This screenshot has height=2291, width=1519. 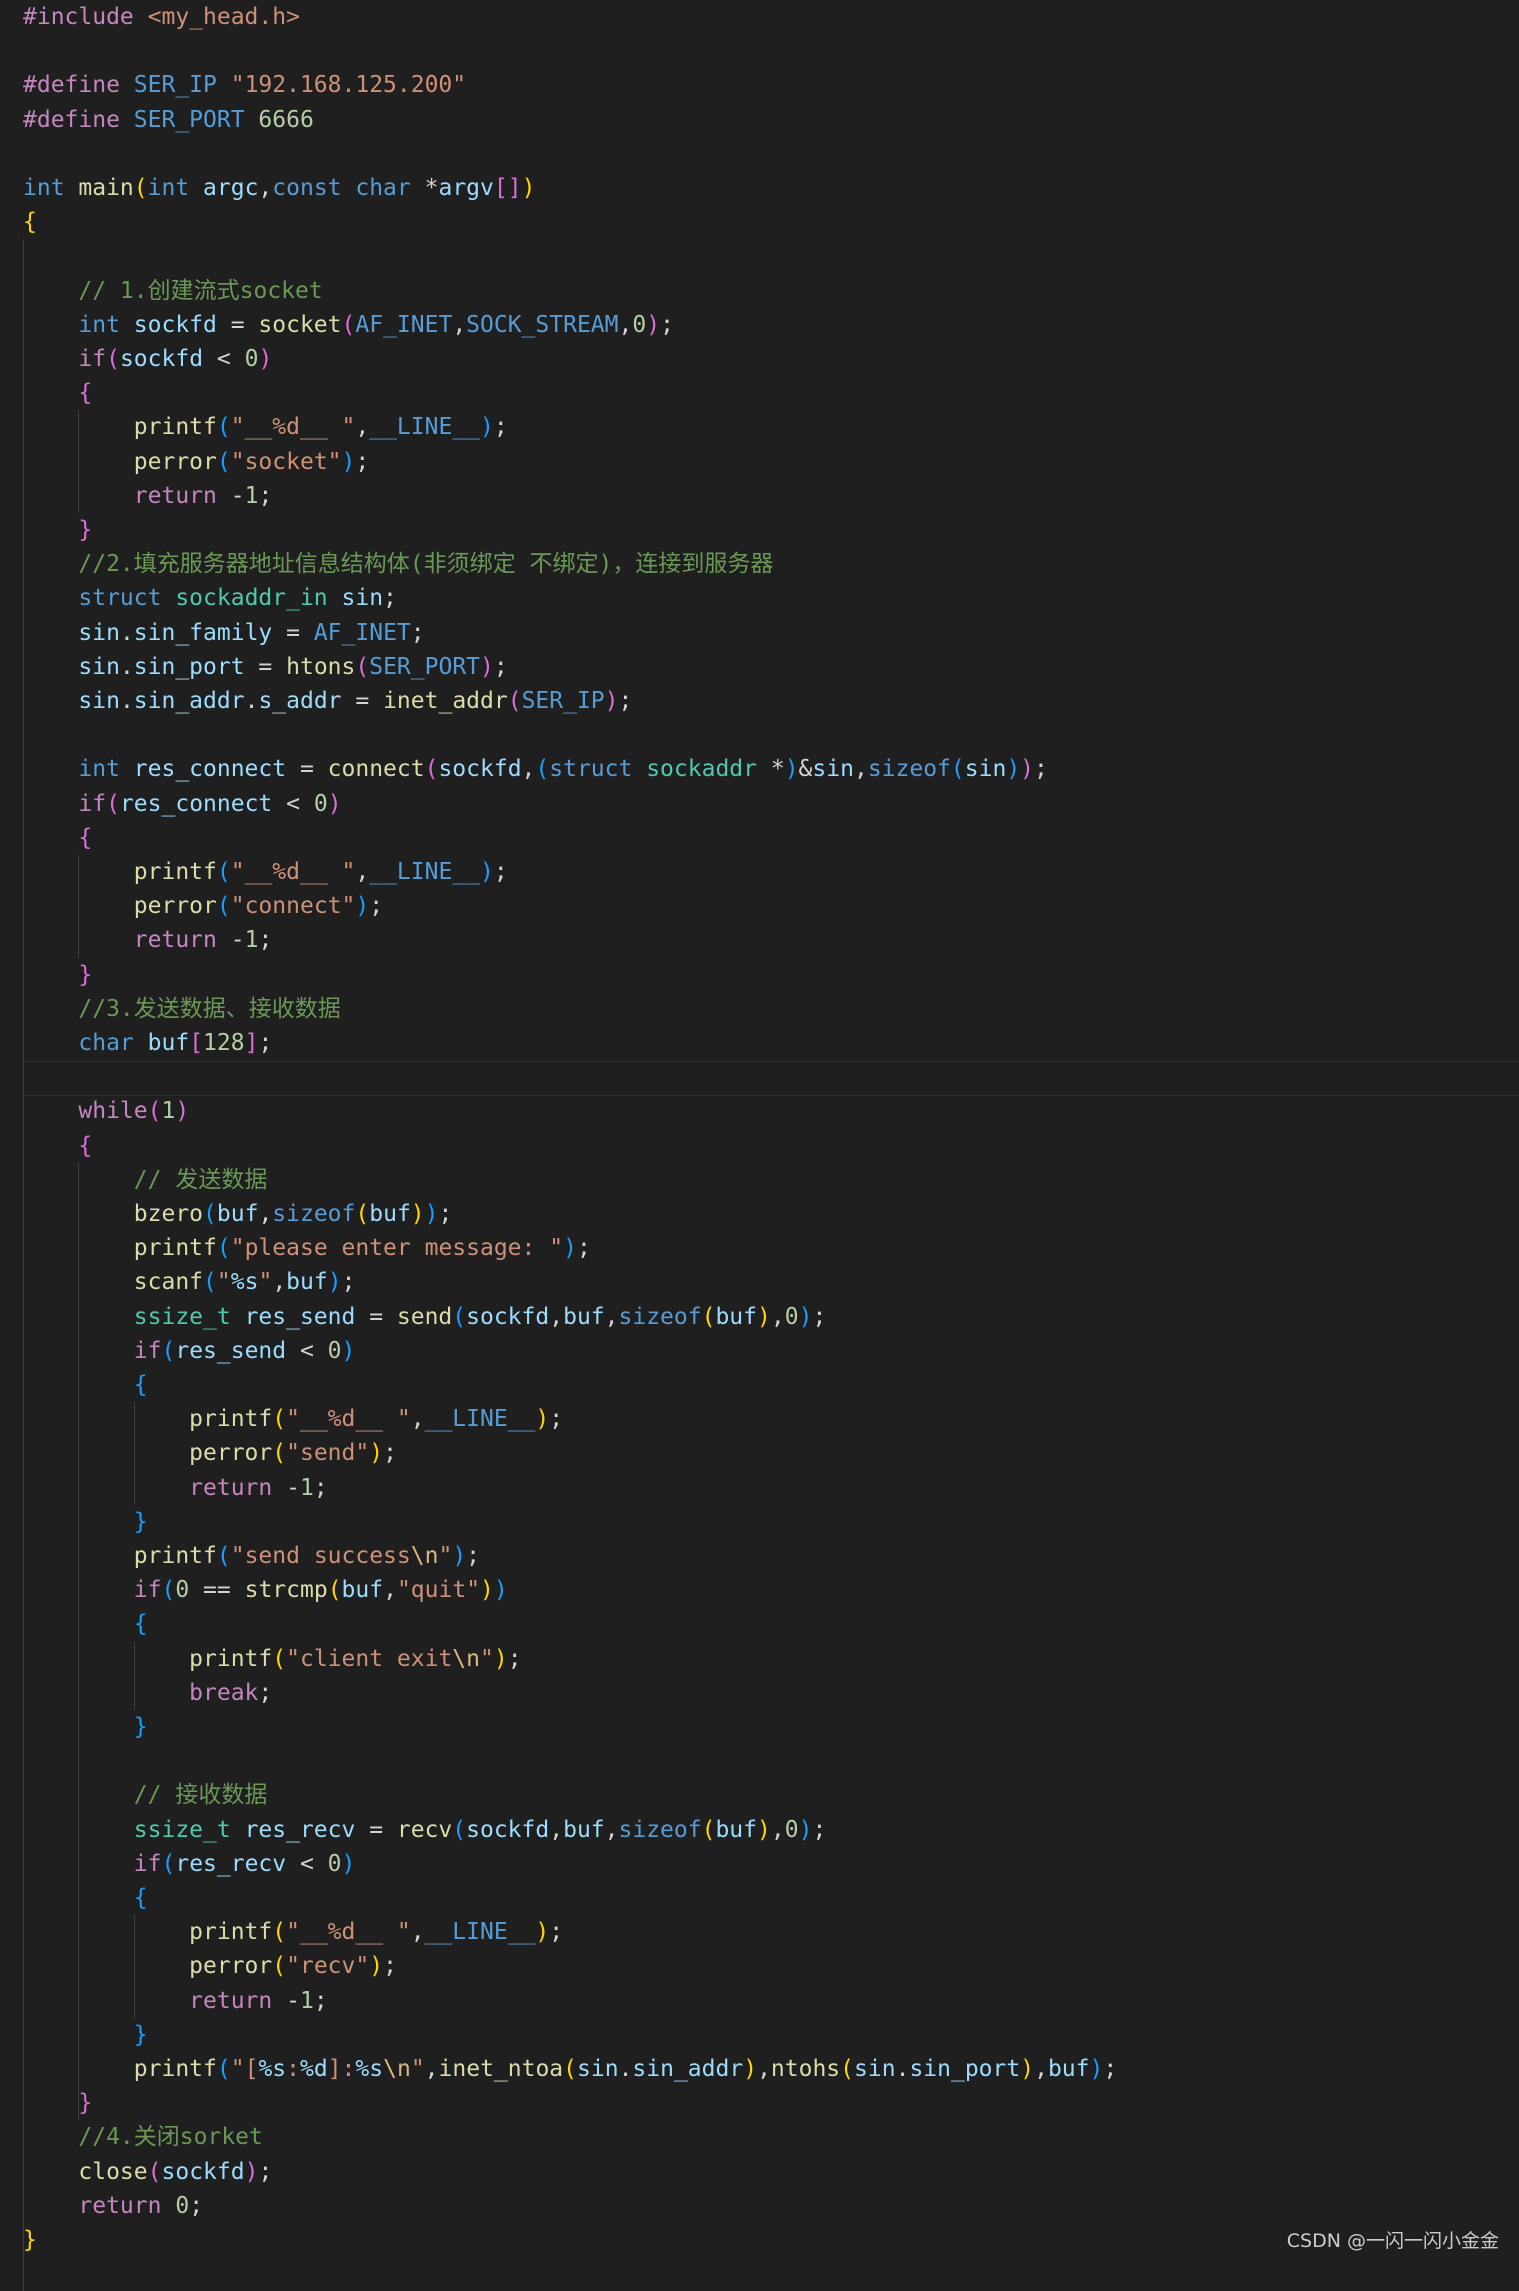 What do you see at coordinates (142, 2137) in the screenshot?
I see `code-line: //4.关闭sorket` at bounding box center [142, 2137].